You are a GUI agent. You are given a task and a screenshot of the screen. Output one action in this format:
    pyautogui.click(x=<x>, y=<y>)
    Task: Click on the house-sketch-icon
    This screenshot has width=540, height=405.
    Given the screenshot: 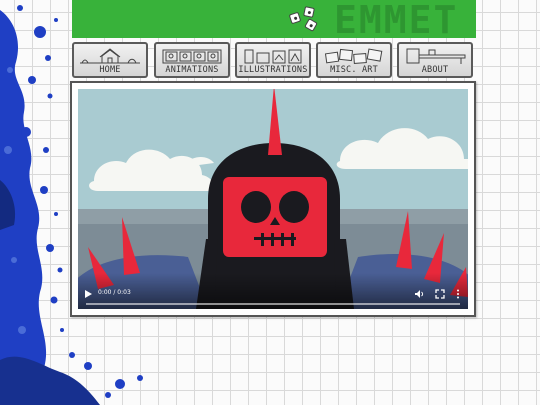 What is the action you would take?
    pyautogui.click(x=110, y=56)
    